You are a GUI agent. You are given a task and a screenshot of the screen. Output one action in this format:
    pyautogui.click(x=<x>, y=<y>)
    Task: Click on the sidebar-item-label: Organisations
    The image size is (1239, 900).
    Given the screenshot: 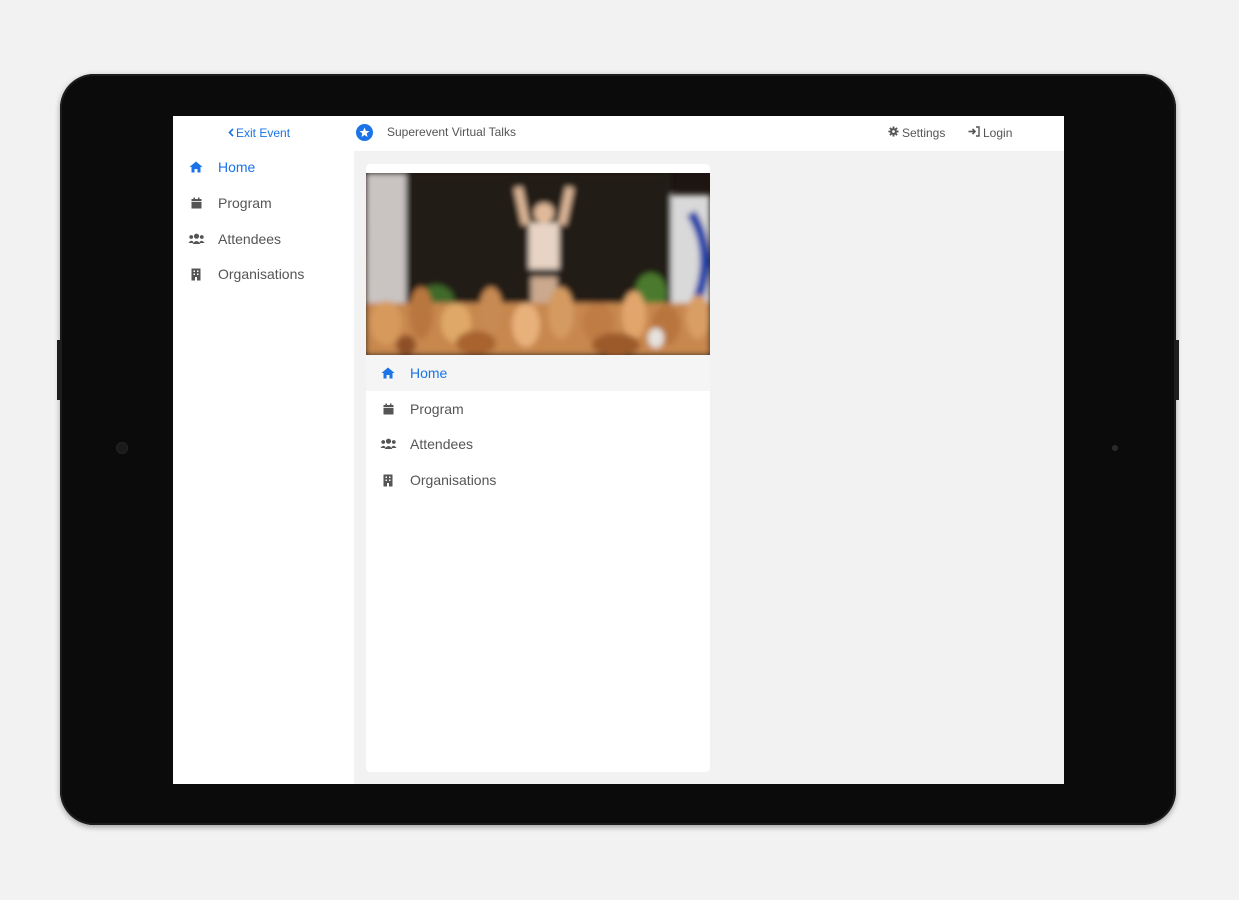 What is the action you would take?
    pyautogui.click(x=261, y=274)
    